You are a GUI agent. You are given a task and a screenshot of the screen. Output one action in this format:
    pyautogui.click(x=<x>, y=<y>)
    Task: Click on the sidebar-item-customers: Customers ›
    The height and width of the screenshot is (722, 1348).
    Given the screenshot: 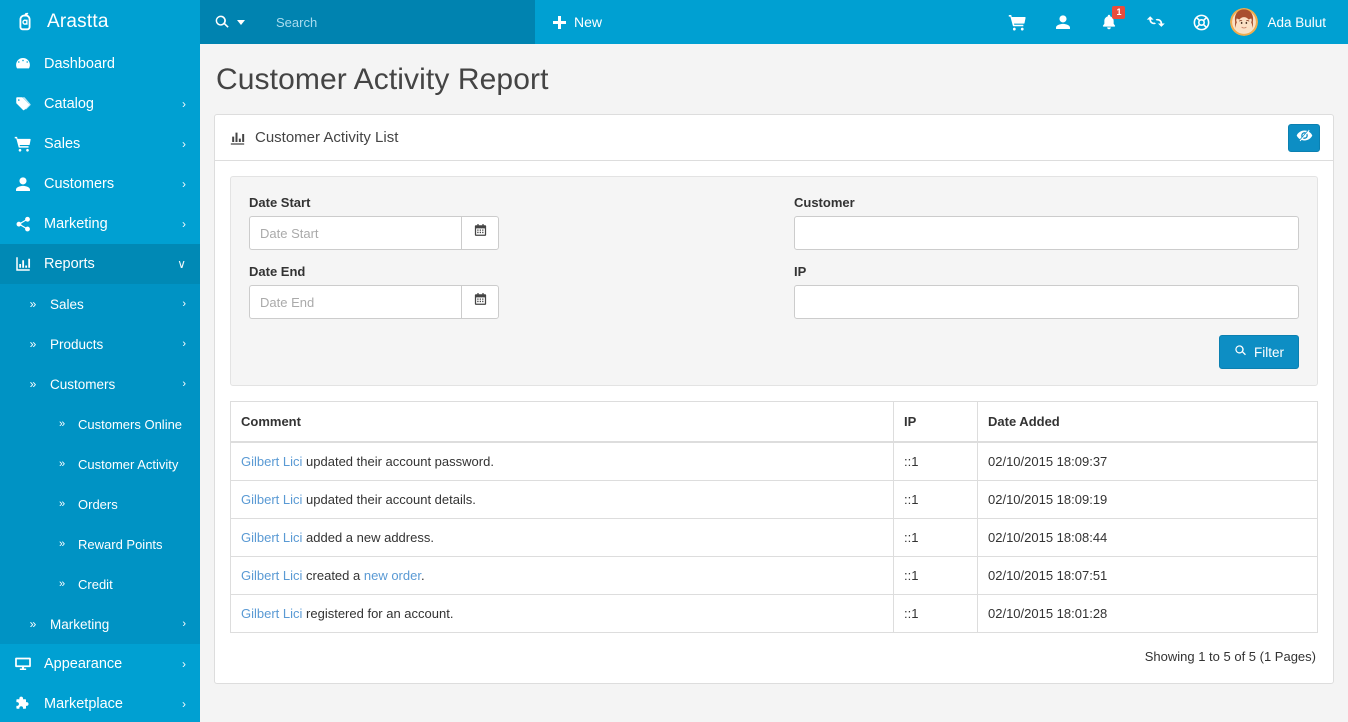 What is the action you would take?
    pyautogui.click(x=100, y=184)
    